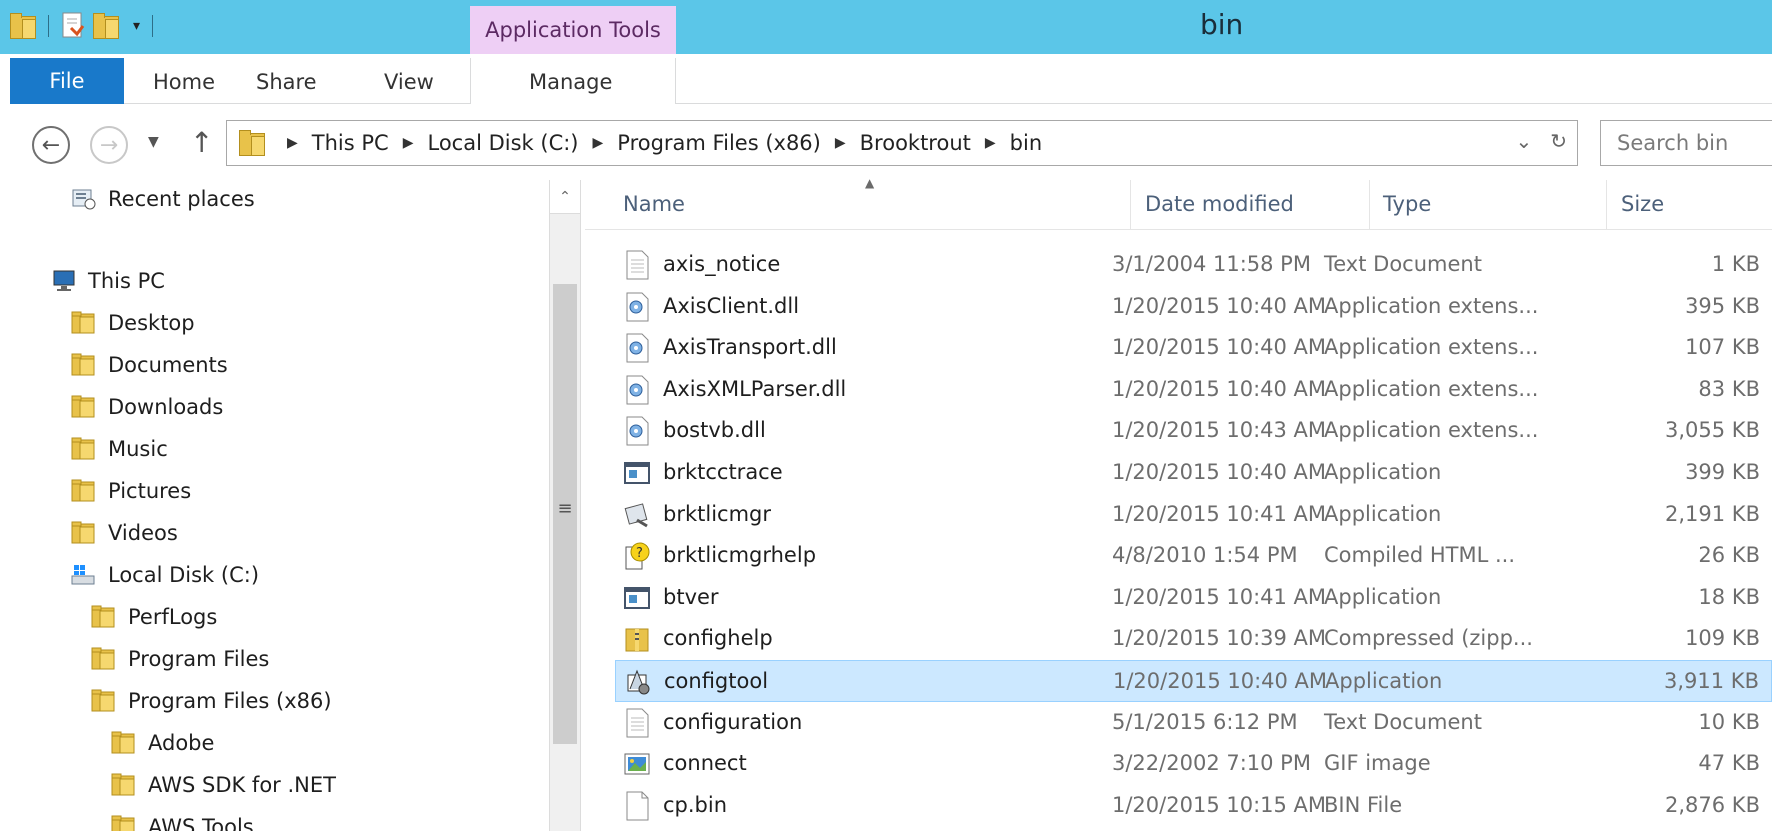  What do you see at coordinates (1729, 763) in the screenshot?
I see `file-size-cell: 47 KB` at bounding box center [1729, 763].